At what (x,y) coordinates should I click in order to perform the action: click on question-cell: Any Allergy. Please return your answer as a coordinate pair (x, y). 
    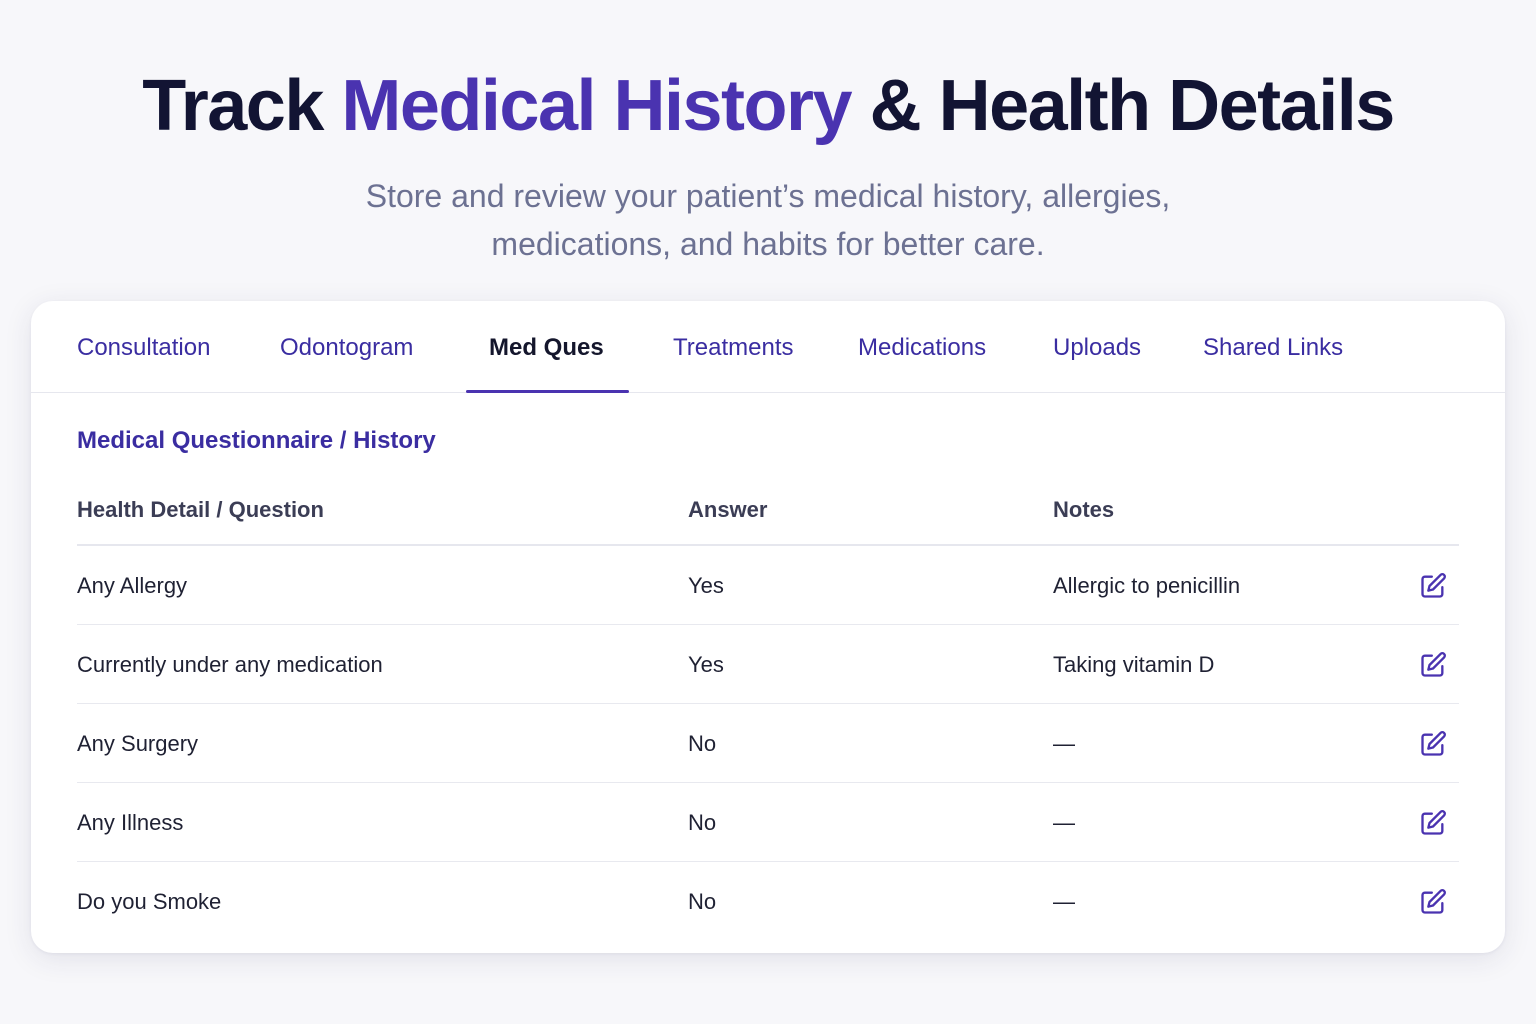
    Looking at the image, I should click on (132, 585).